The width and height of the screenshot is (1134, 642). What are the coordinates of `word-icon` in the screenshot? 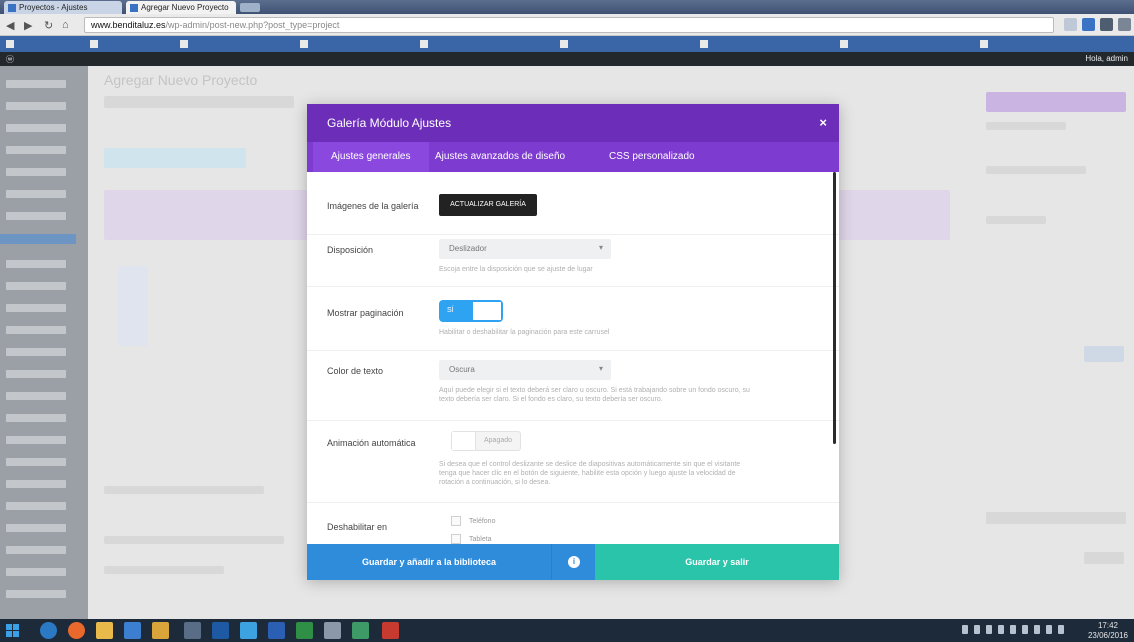 It's located at (276, 630).